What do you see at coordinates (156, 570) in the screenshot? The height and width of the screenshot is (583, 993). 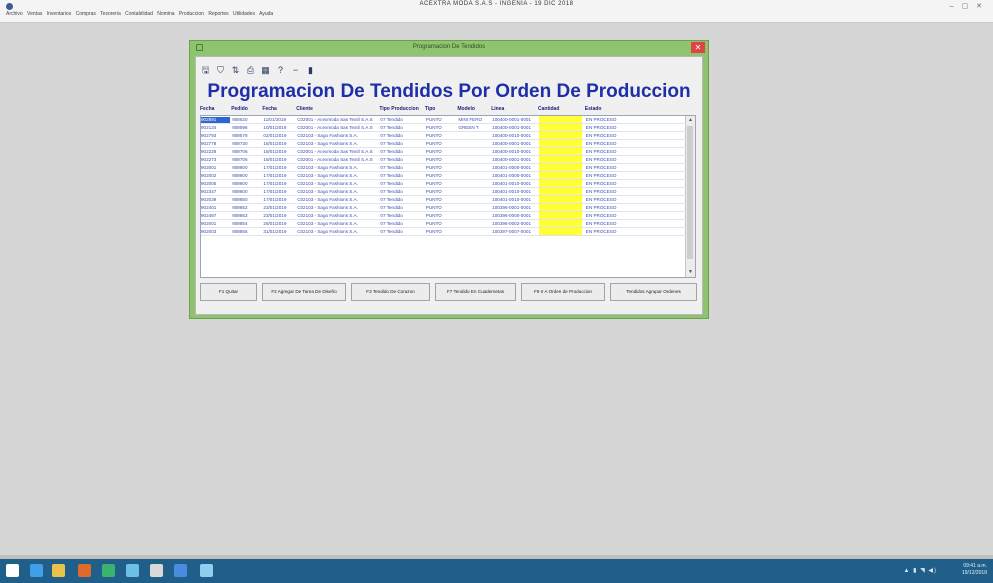 I see `chrome-icon` at bounding box center [156, 570].